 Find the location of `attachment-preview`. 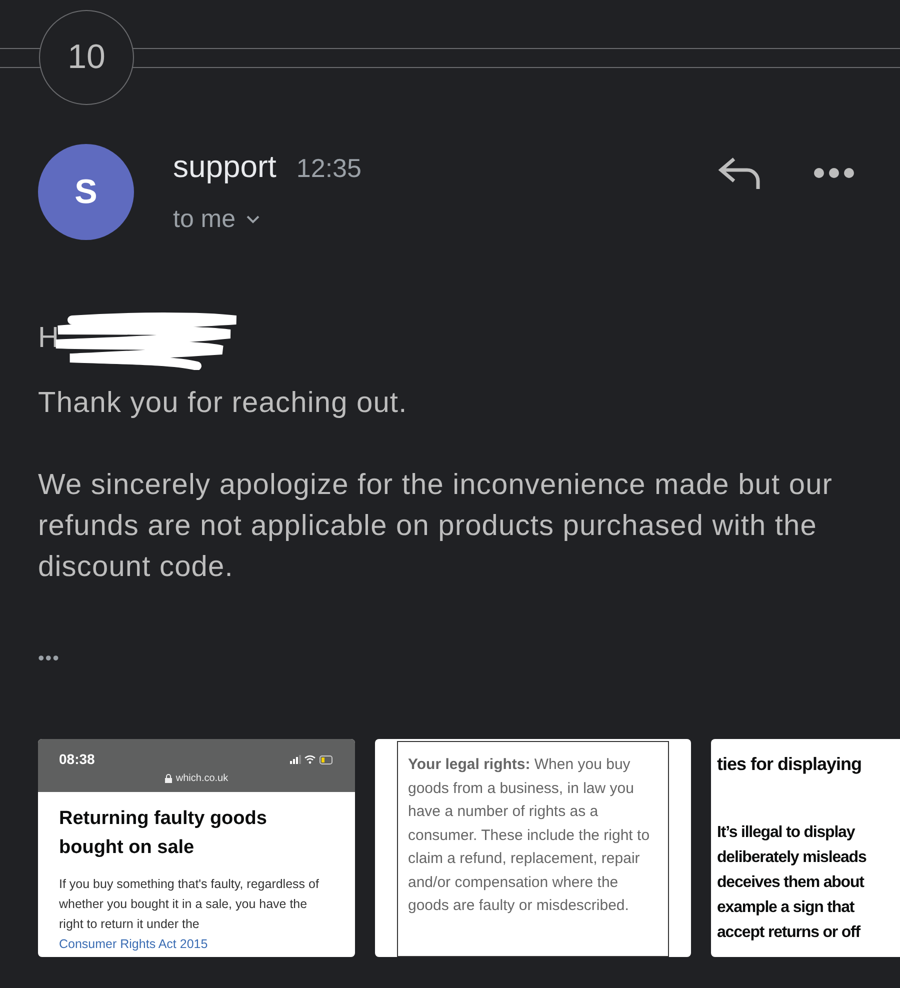

attachment-preview is located at coordinates (196, 848).